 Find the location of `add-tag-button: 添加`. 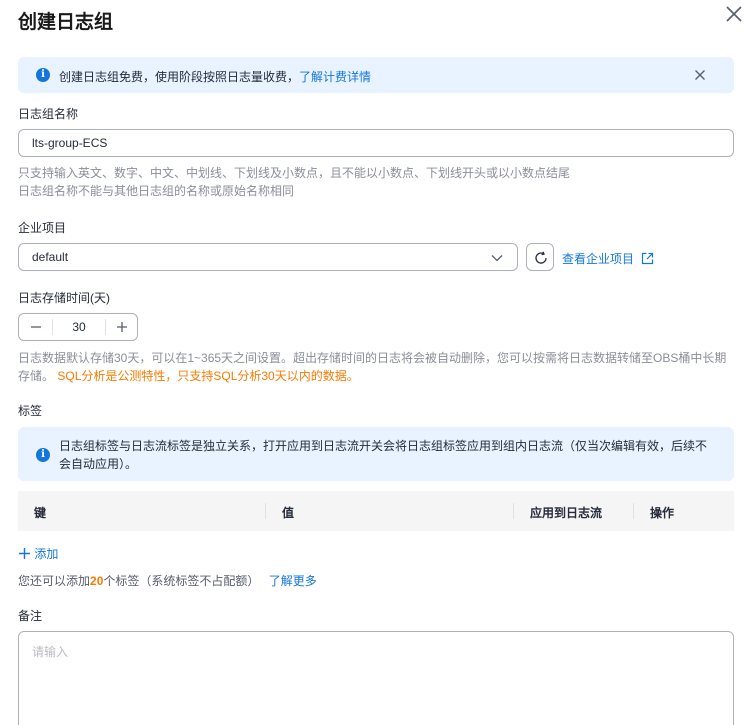

add-tag-button: 添加 is located at coordinates (38, 553).